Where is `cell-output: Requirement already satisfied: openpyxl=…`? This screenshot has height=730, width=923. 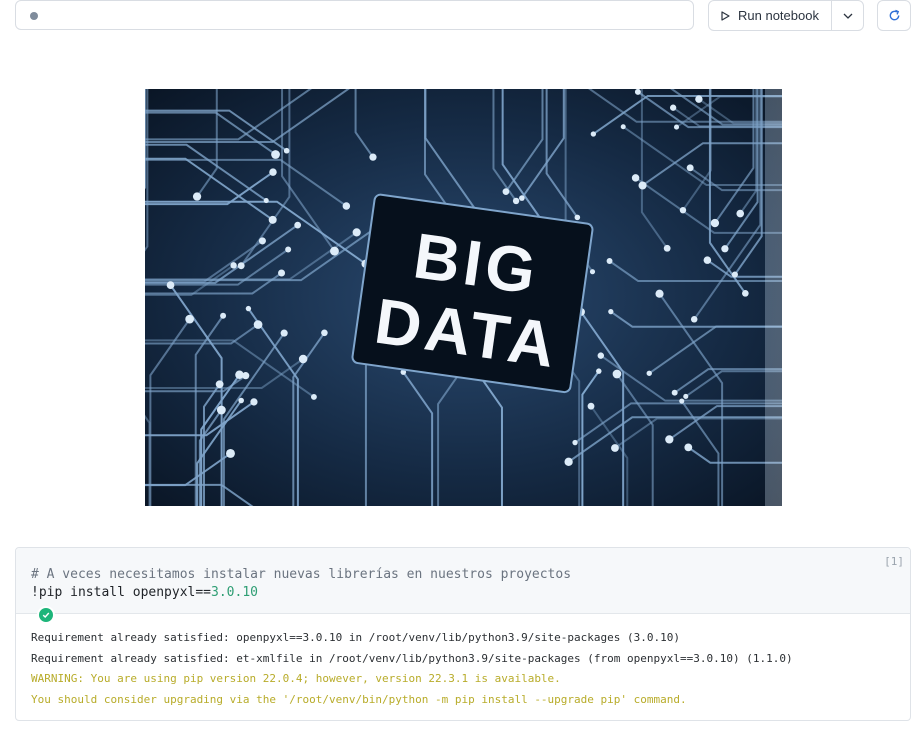 cell-output: Requirement already satisfied: openpyxl=… is located at coordinates (412, 669).